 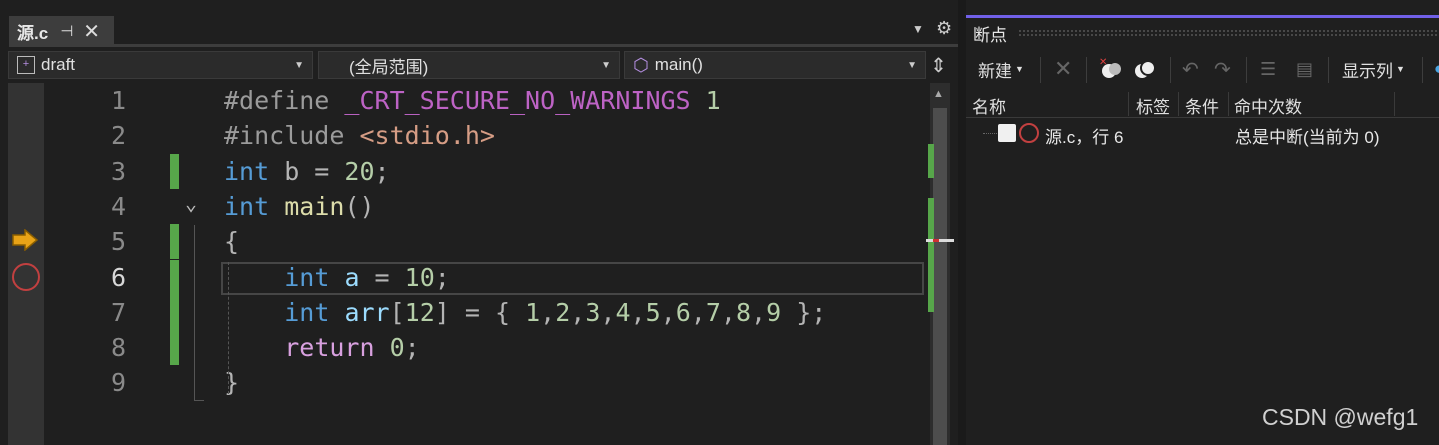 I want to click on tab-list-dropdown-icon: ▼, so click(x=918, y=29).